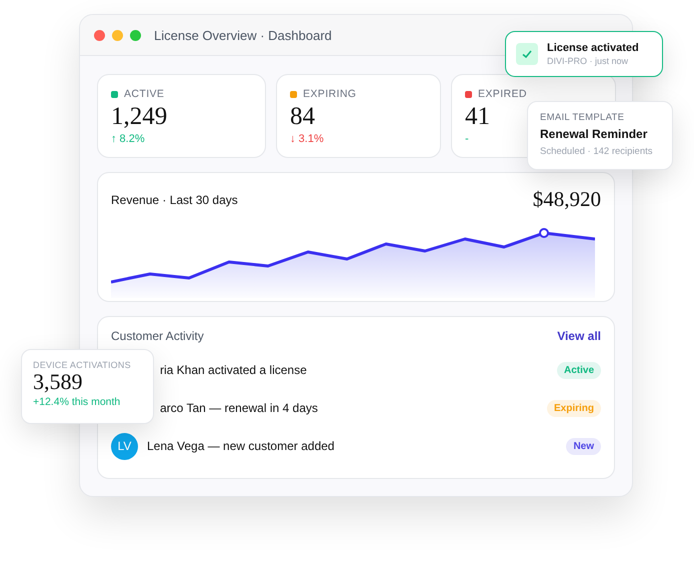 The height and width of the screenshot is (562, 694). Describe the element at coordinates (527, 54) in the screenshot. I see `check-icon` at that location.